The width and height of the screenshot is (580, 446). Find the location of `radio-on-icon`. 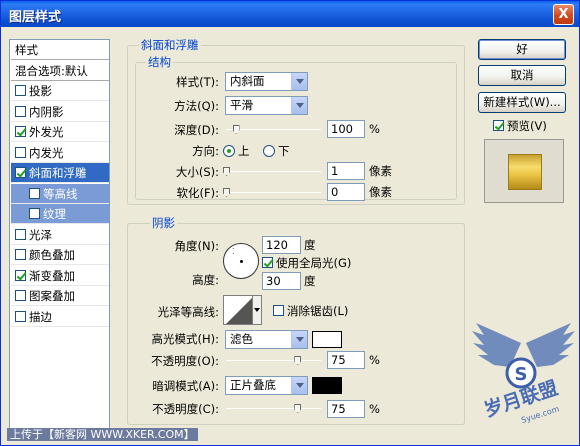

radio-on-icon is located at coordinates (229, 151).